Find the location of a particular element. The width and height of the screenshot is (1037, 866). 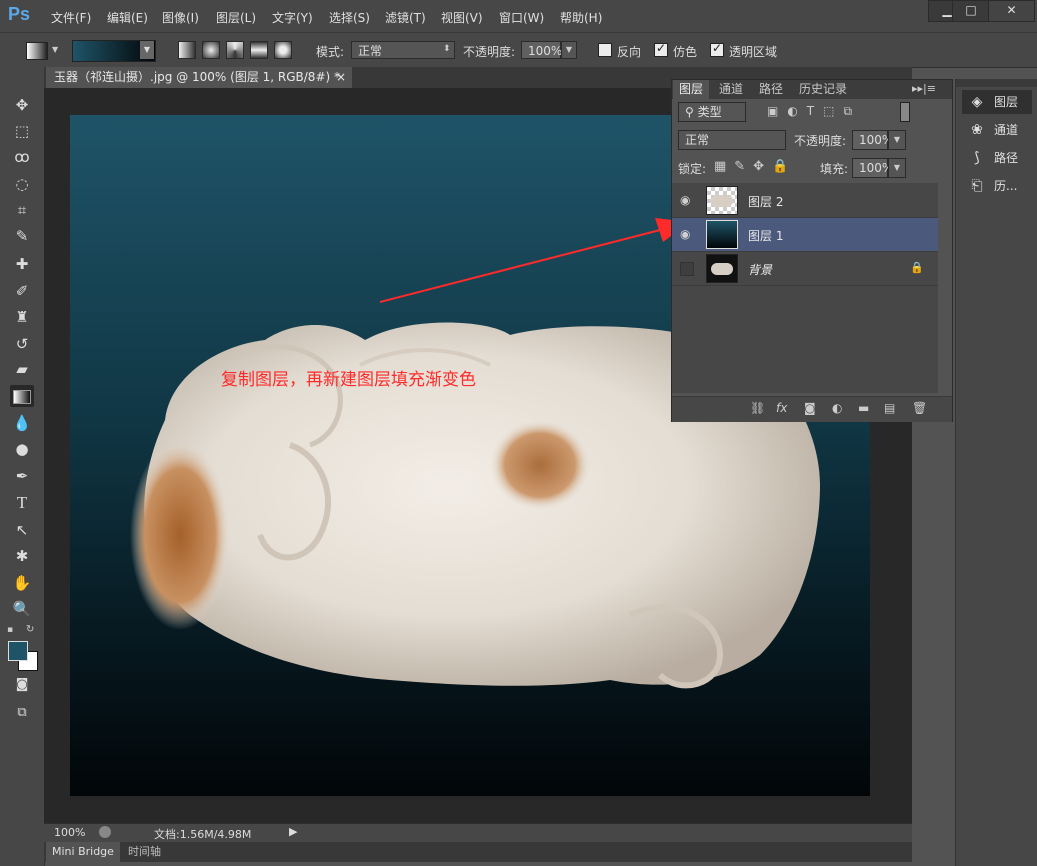

bottom-panel-tabs: Mini Bridge 时间轴 is located at coordinates (478, 852).